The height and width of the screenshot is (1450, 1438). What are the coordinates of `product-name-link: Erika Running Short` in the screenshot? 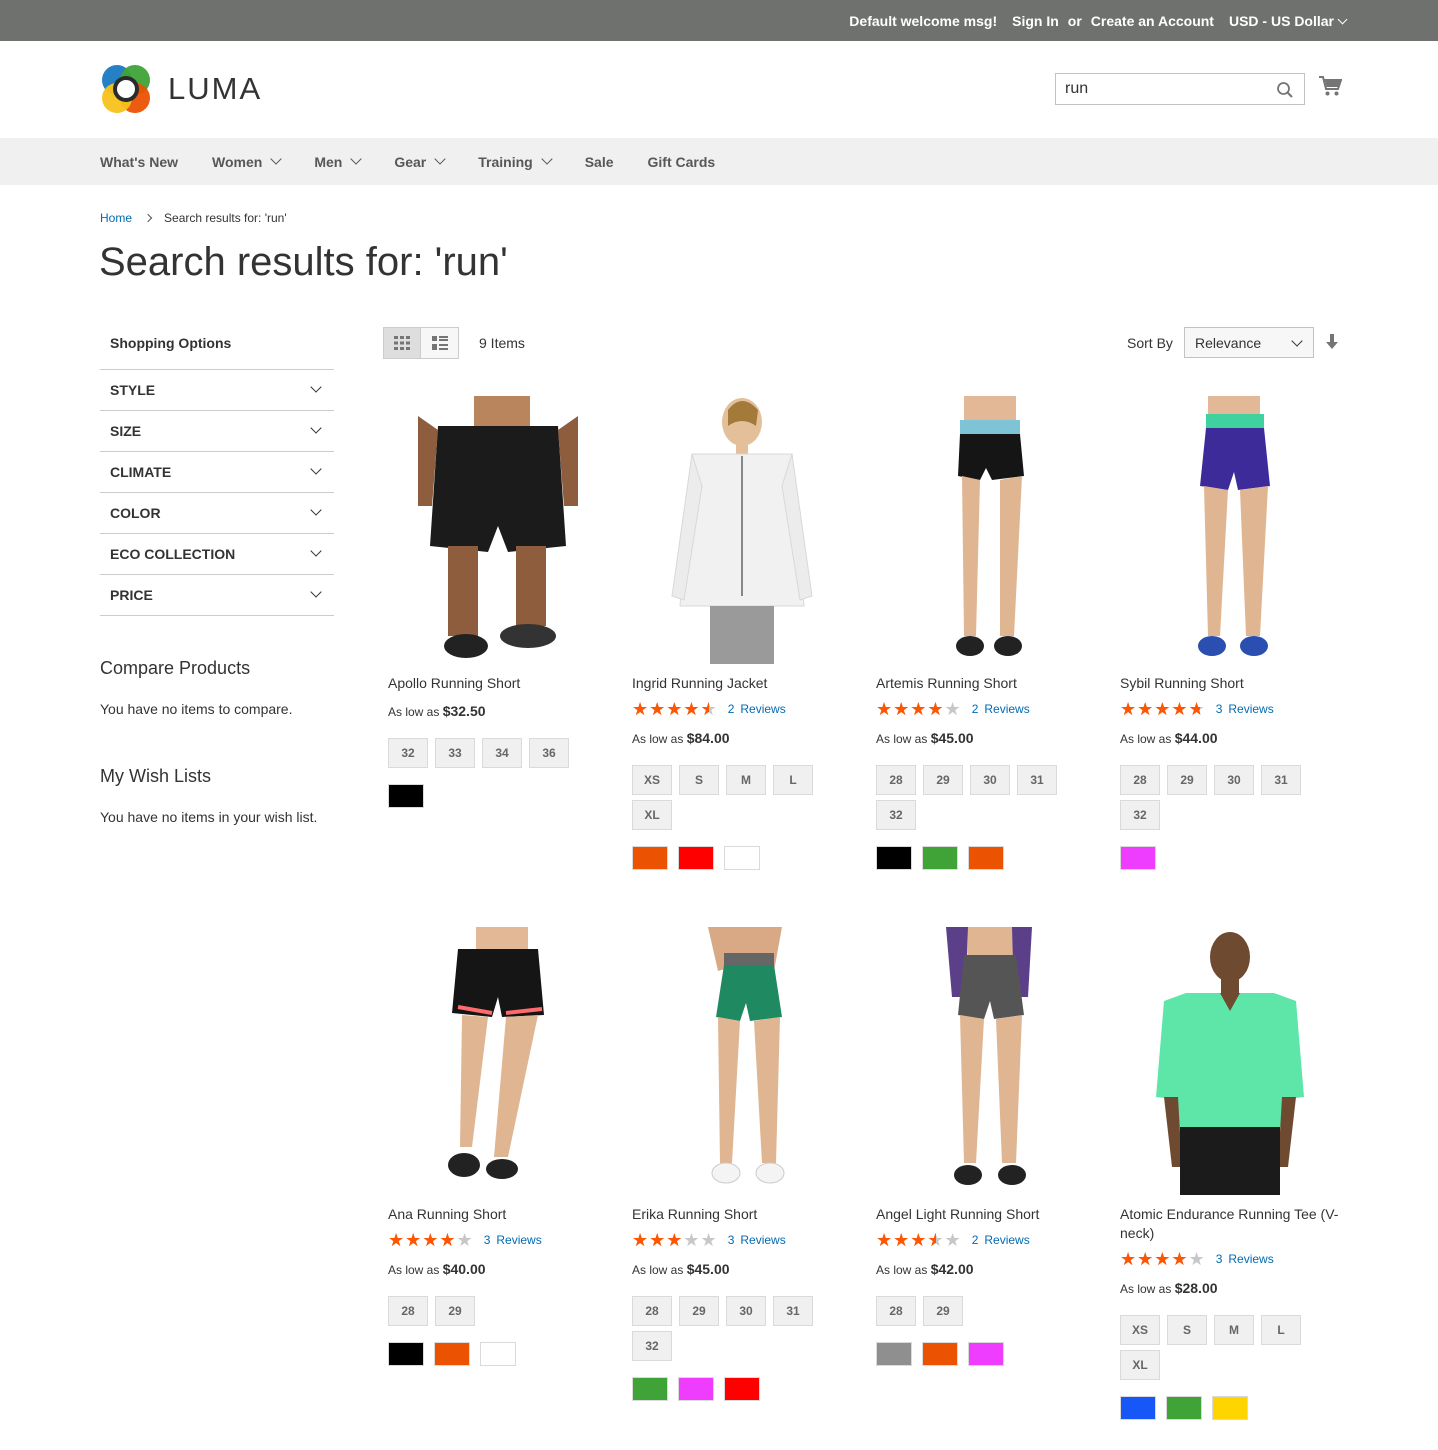 It's located at (742, 1214).